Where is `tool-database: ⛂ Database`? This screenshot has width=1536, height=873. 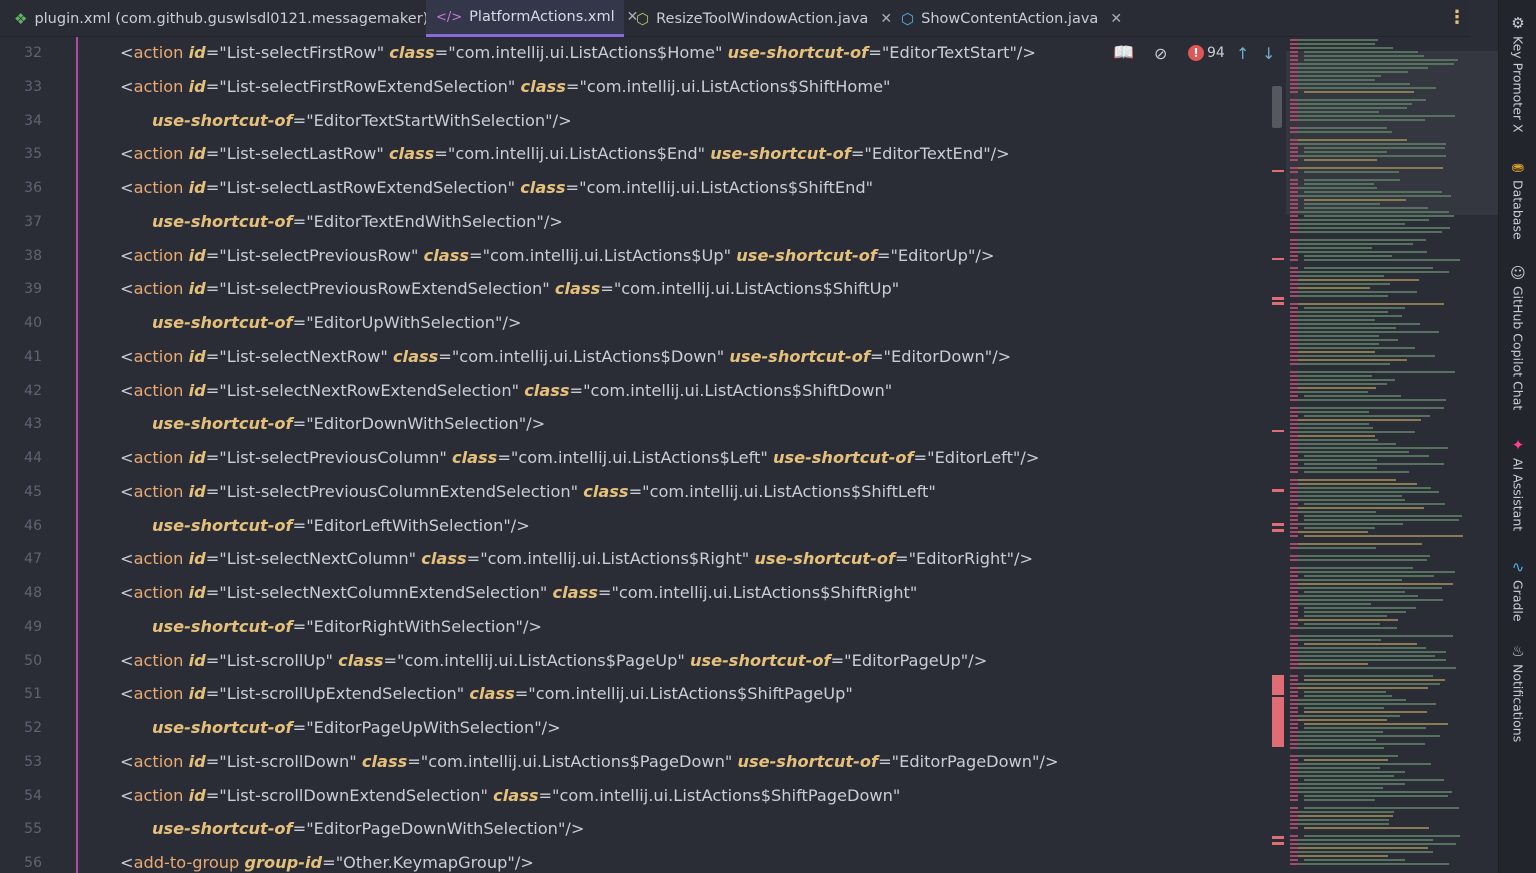
tool-database: ⛂ Database is located at coordinates (1517, 199).